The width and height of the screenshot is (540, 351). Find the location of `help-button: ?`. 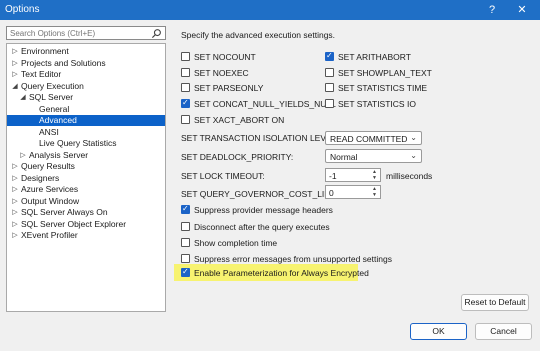

help-button: ? is located at coordinates (492, 10).